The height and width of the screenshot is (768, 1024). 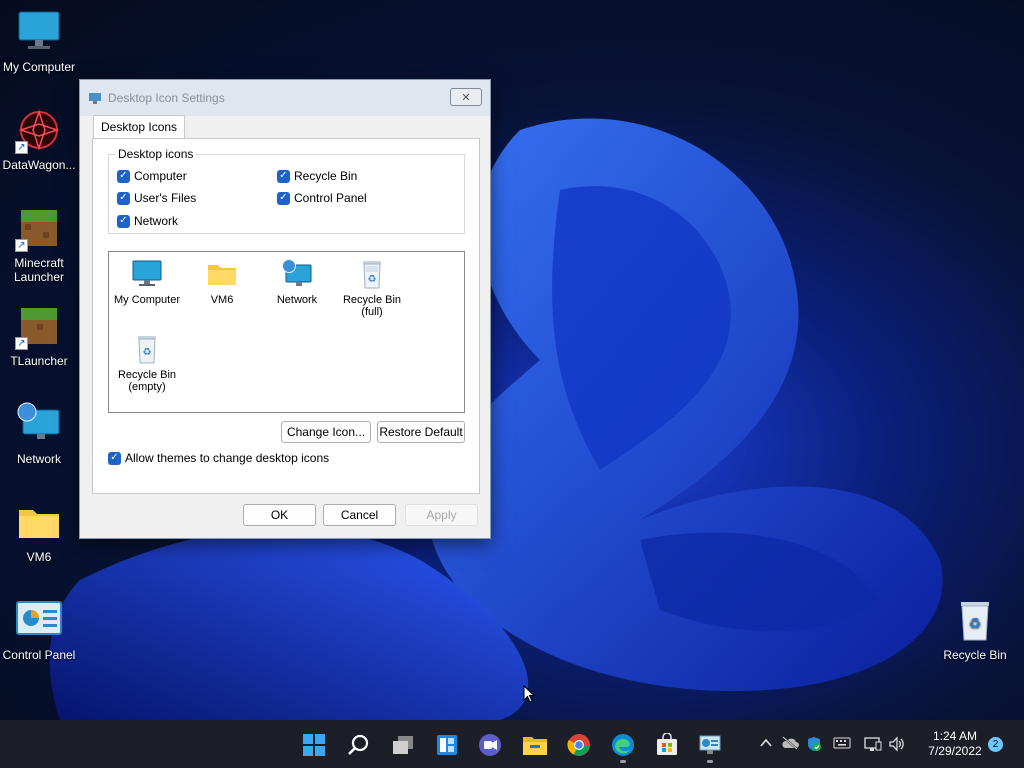 What do you see at coordinates (147, 349) in the screenshot?
I see `recycle-bin-empty-icon: ♻` at bounding box center [147, 349].